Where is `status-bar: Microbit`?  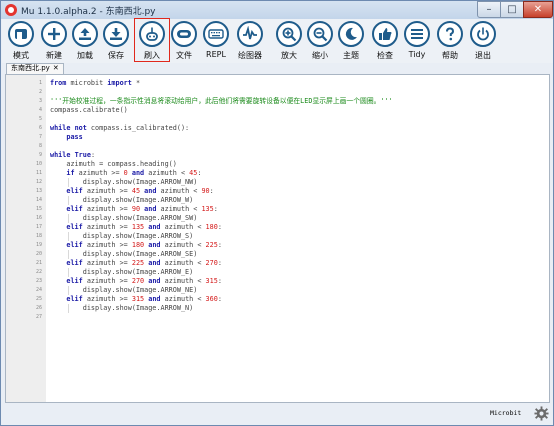 status-bar: Microbit is located at coordinates (277, 414).